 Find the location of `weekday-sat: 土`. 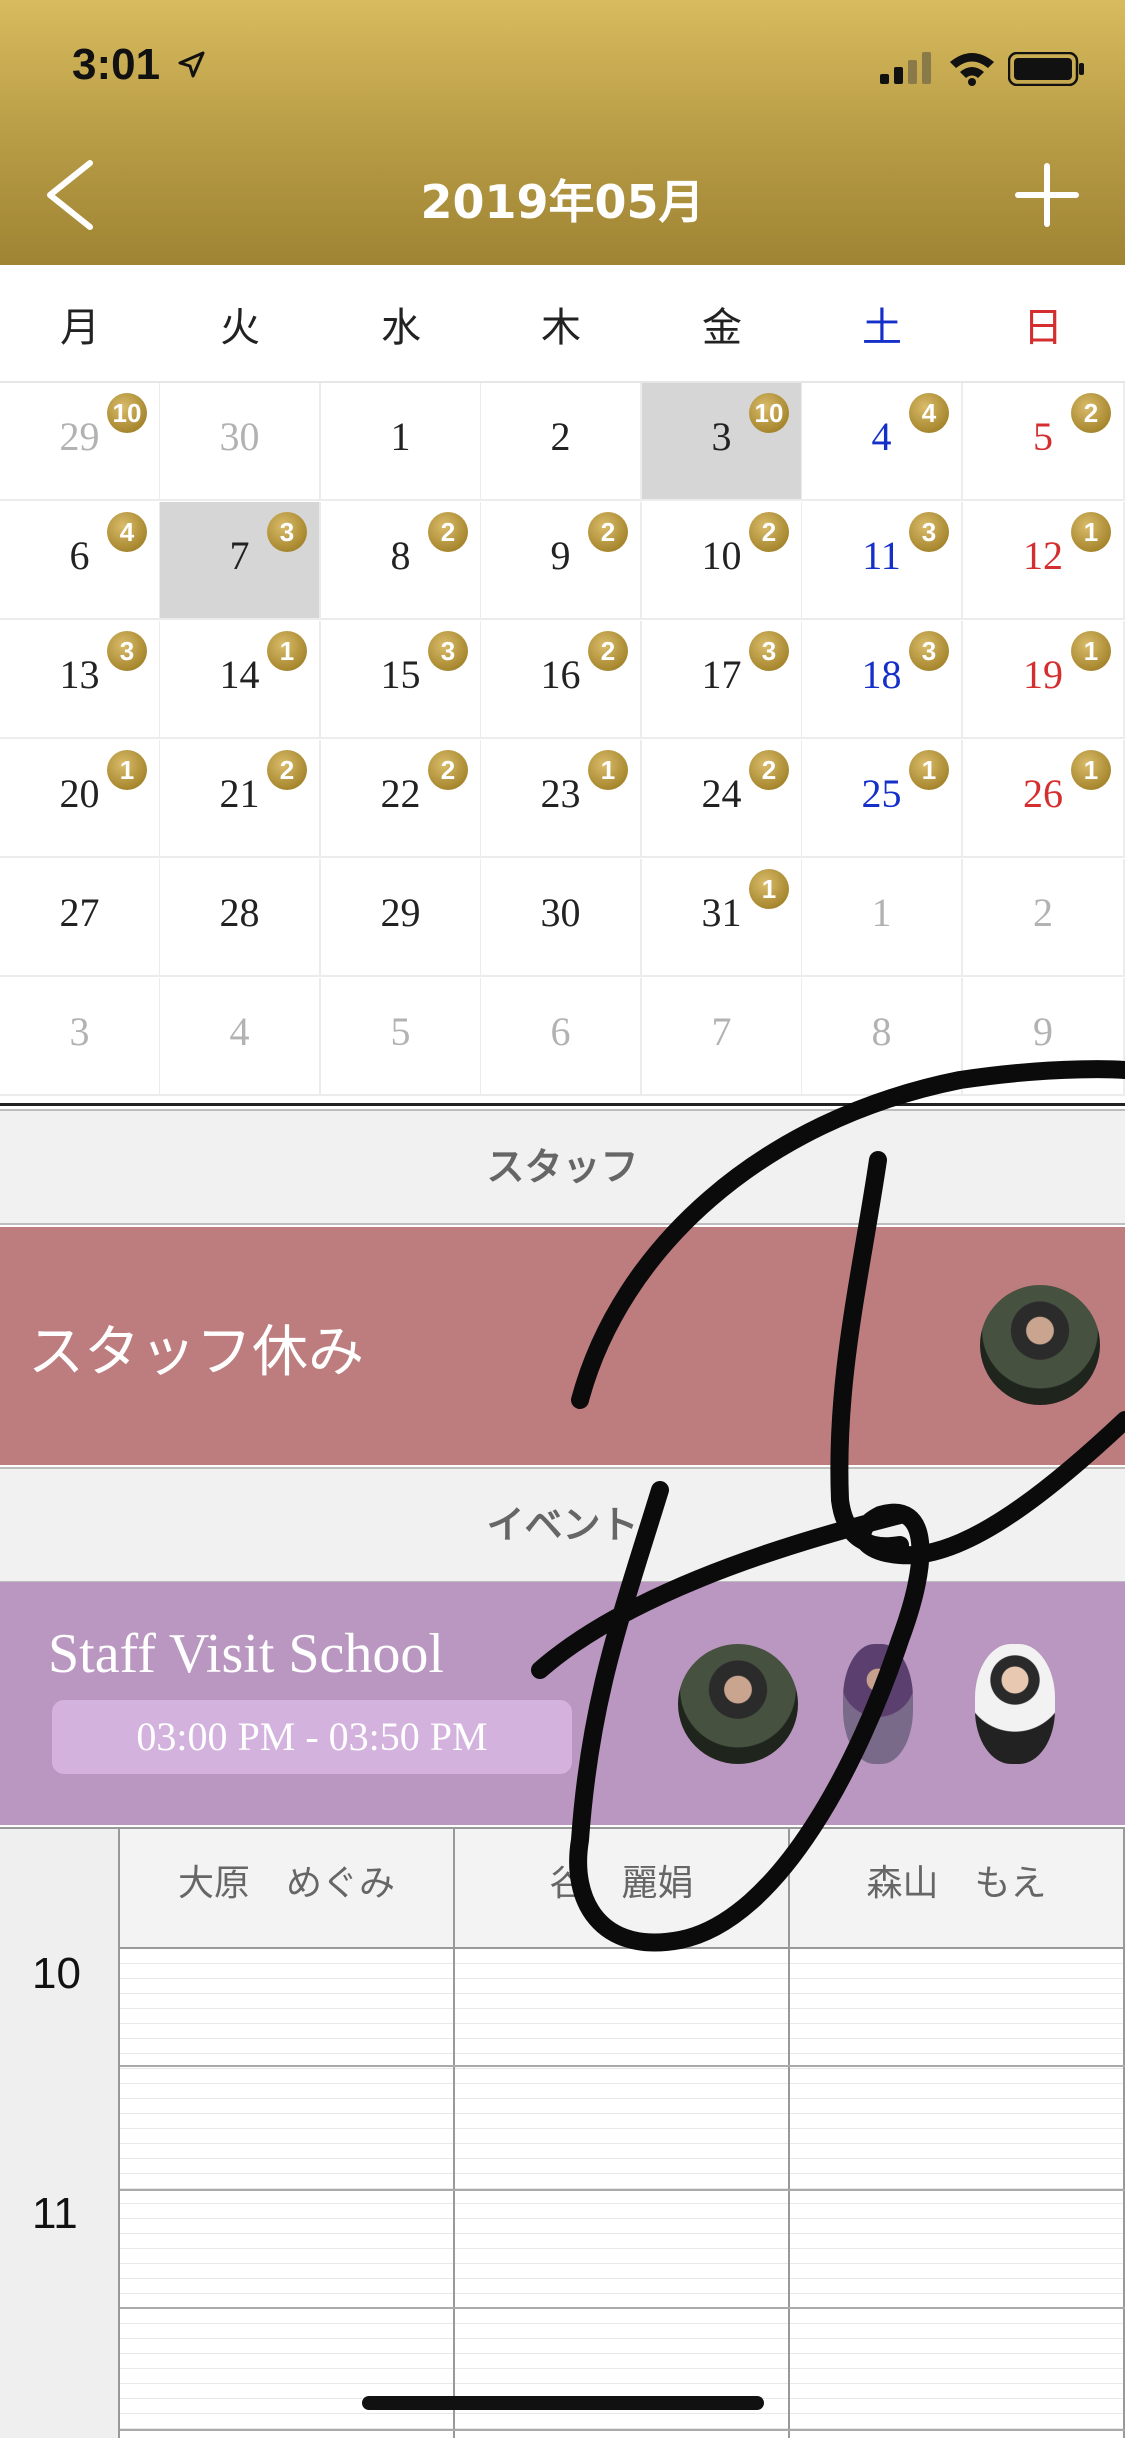

weekday-sat: 土 is located at coordinates (882, 328).